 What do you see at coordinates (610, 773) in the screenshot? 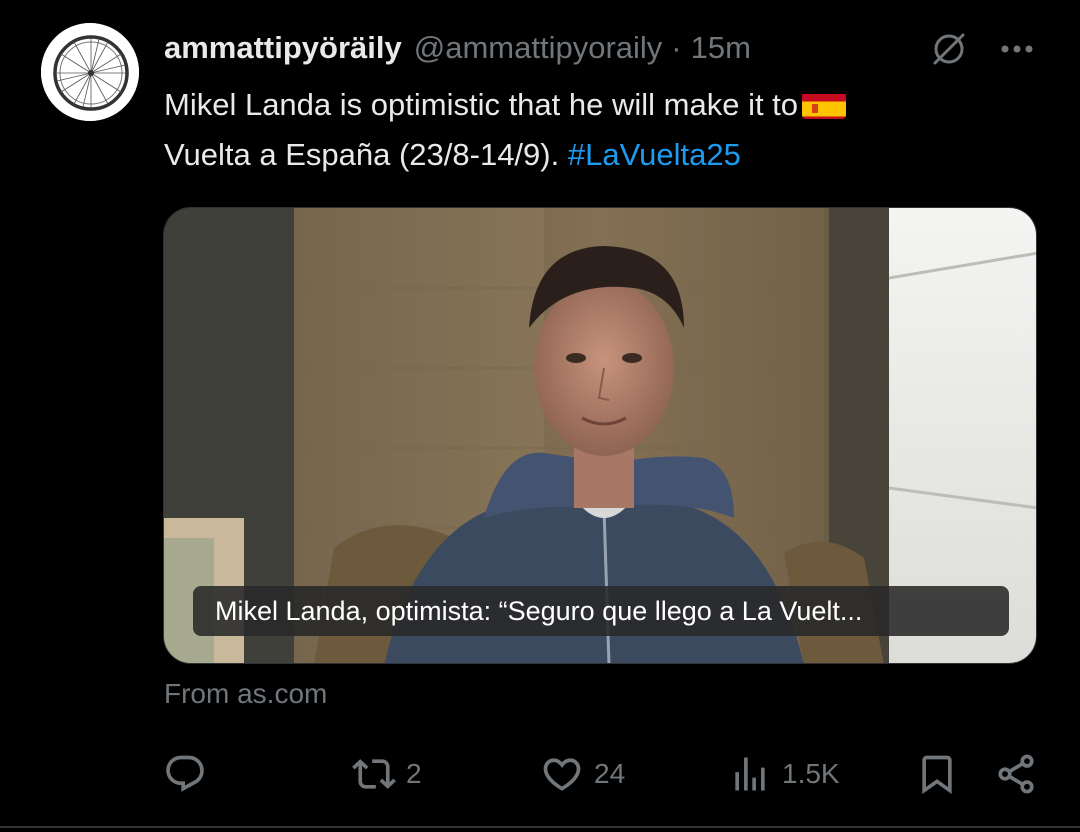
I see `like-count: 24` at bounding box center [610, 773].